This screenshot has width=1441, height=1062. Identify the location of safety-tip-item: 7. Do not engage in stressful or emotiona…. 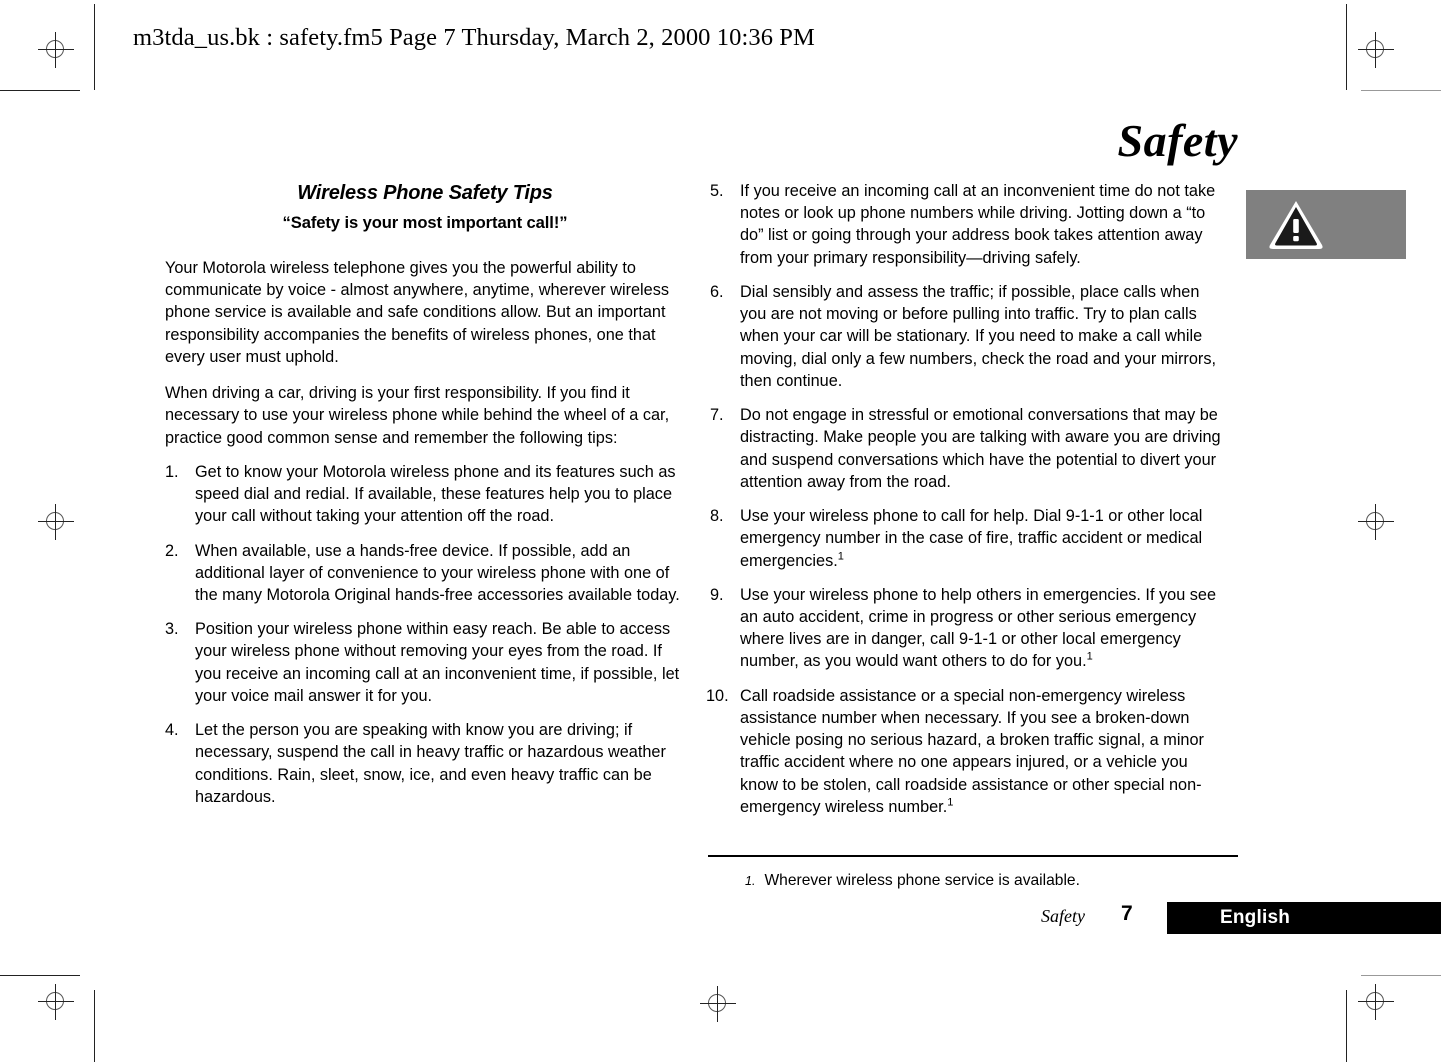
(970, 448).